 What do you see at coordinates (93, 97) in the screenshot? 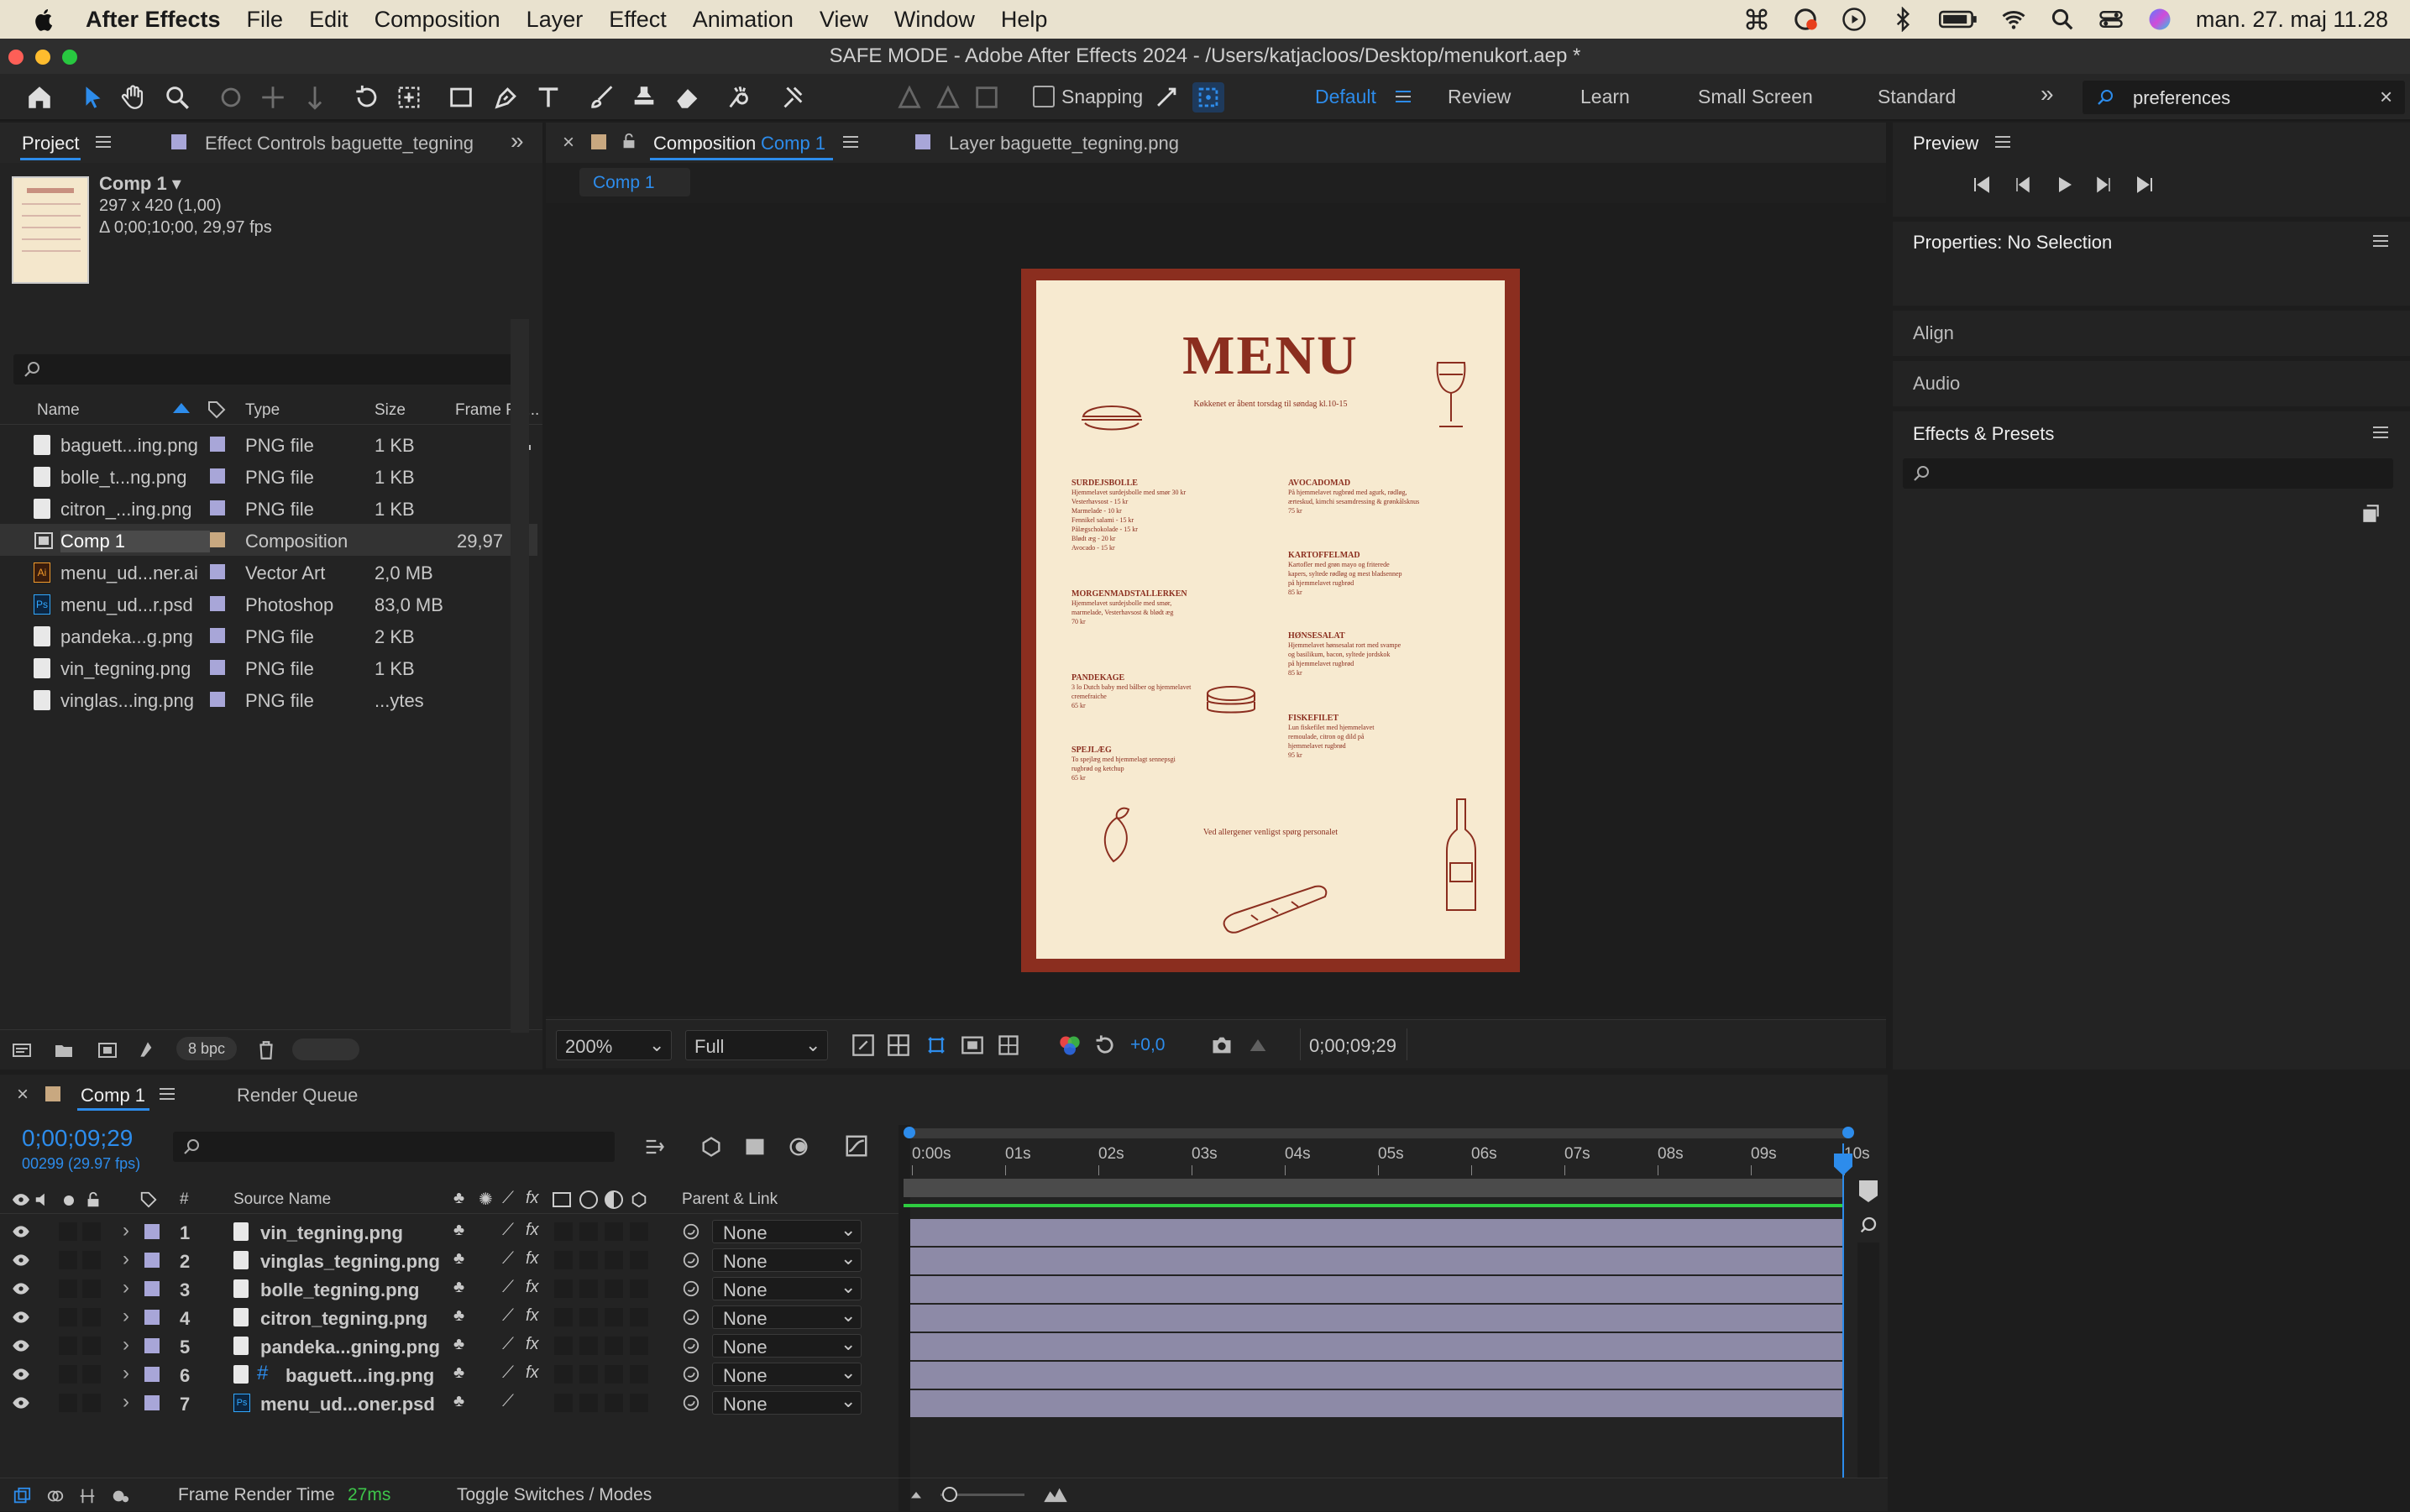
I see `selection-tool-icon` at bounding box center [93, 97].